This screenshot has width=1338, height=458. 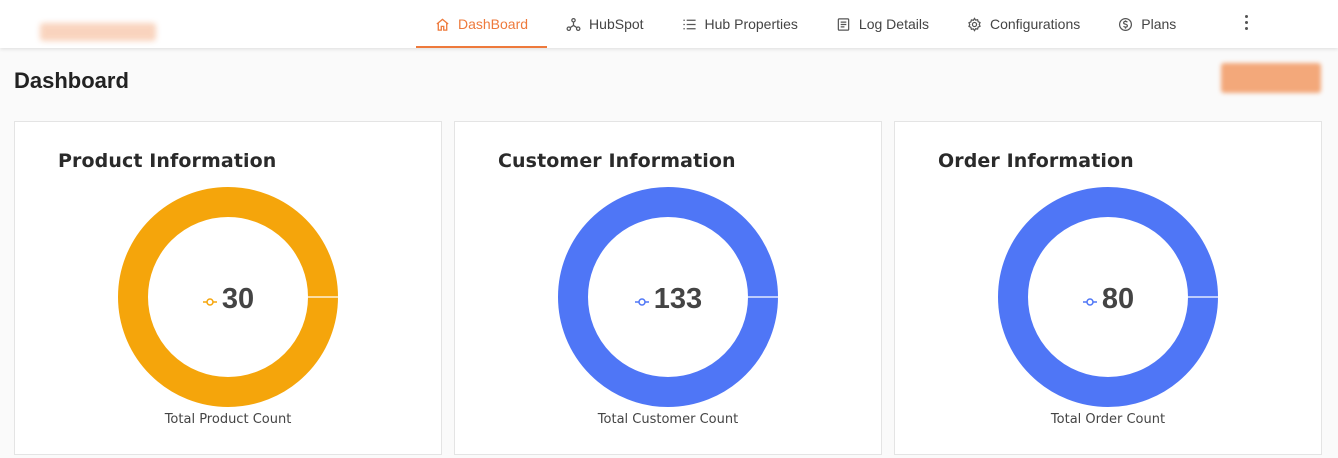 I want to click on nav-tab-label: Configurations, so click(x=1035, y=24).